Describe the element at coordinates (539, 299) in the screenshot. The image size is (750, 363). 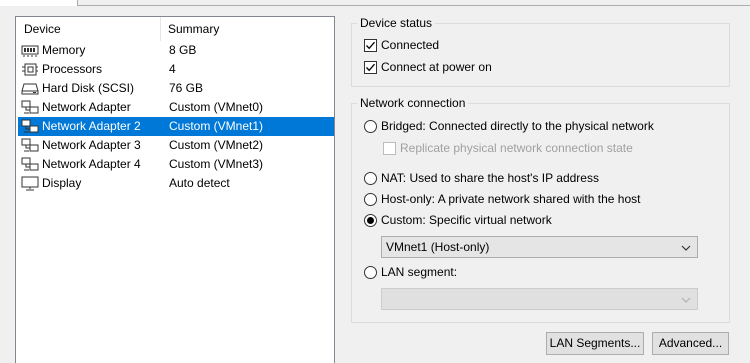
I see `lan-segment-select` at that location.